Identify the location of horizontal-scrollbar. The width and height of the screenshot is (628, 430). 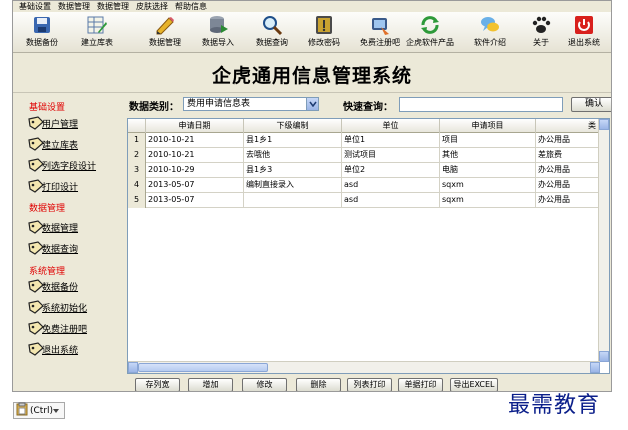
(364, 367).